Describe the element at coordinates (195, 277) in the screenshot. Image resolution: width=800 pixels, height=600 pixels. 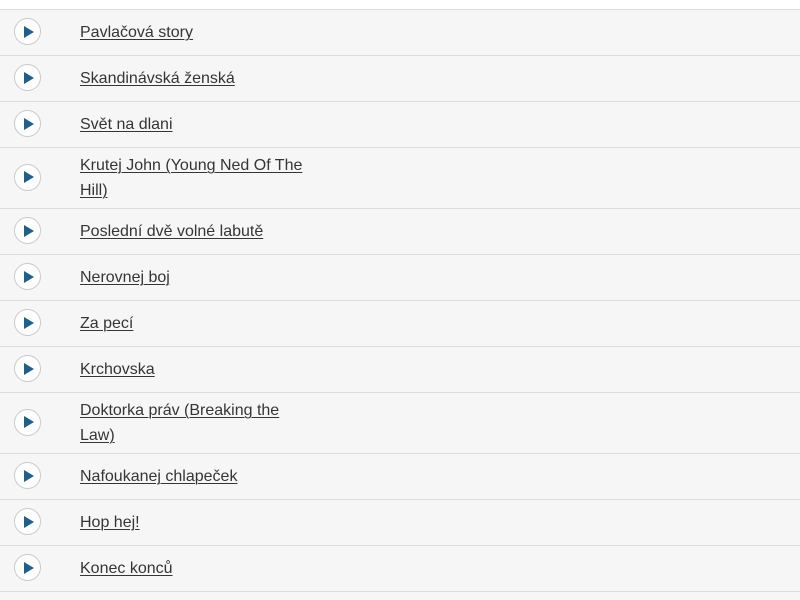
I see `track-title-link: Nerovnej boj` at that location.